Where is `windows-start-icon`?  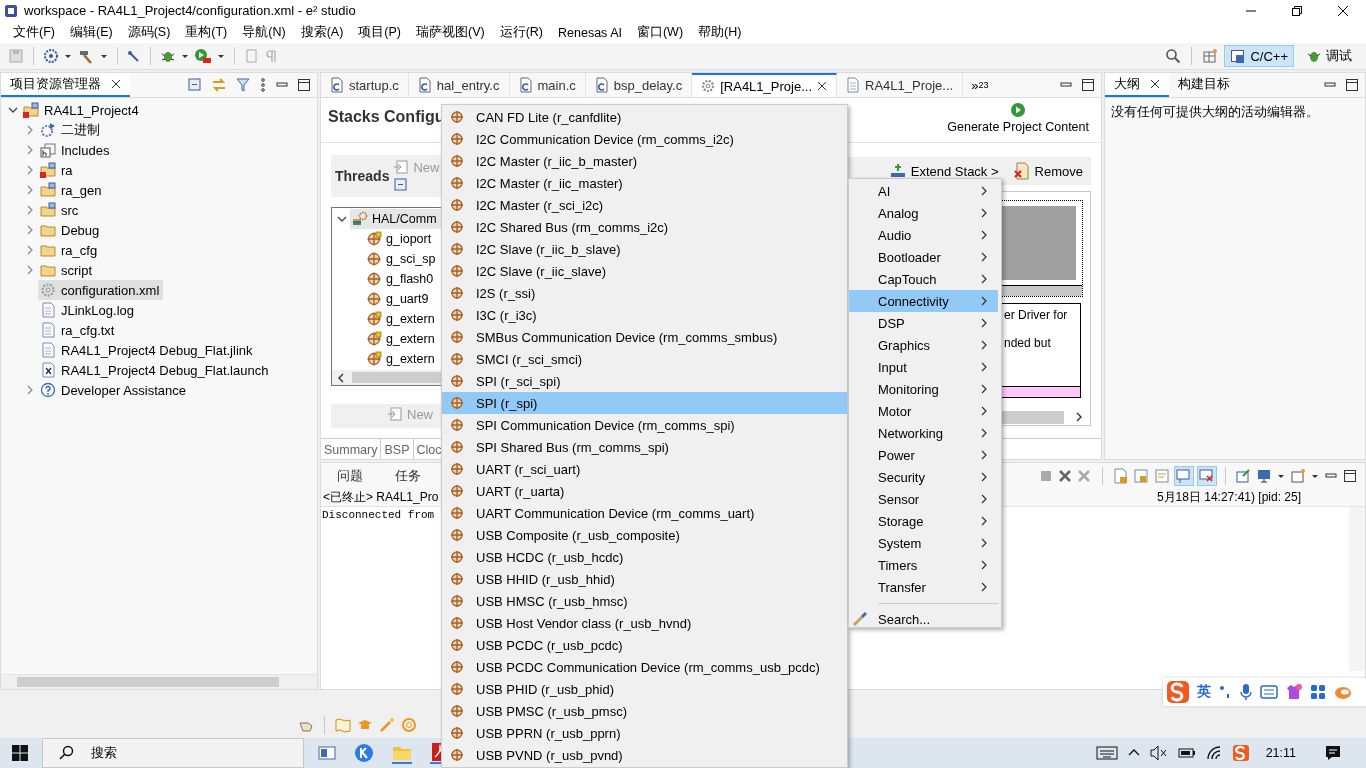
windows-start-icon is located at coordinates (20, 753).